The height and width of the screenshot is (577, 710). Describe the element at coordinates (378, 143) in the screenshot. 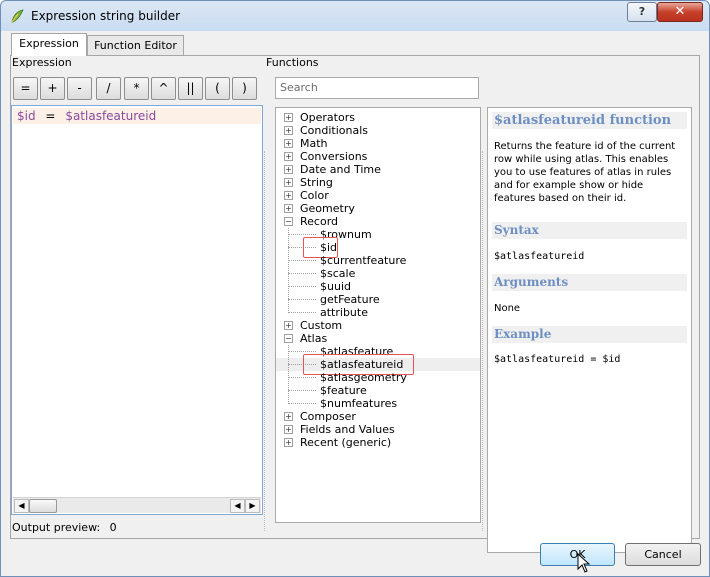

I see `tree-category: + Math` at that location.